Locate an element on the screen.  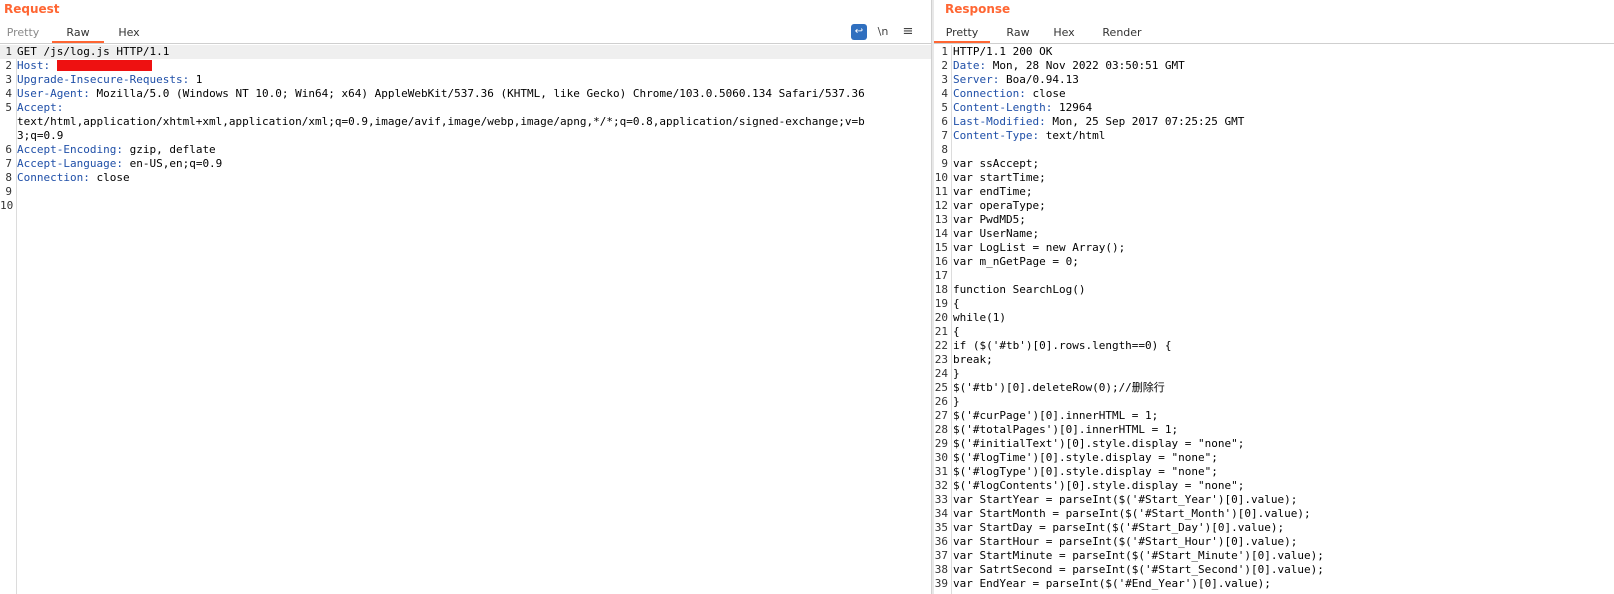
code-line: 10 var startTime; is located at coordinates (1274, 178).